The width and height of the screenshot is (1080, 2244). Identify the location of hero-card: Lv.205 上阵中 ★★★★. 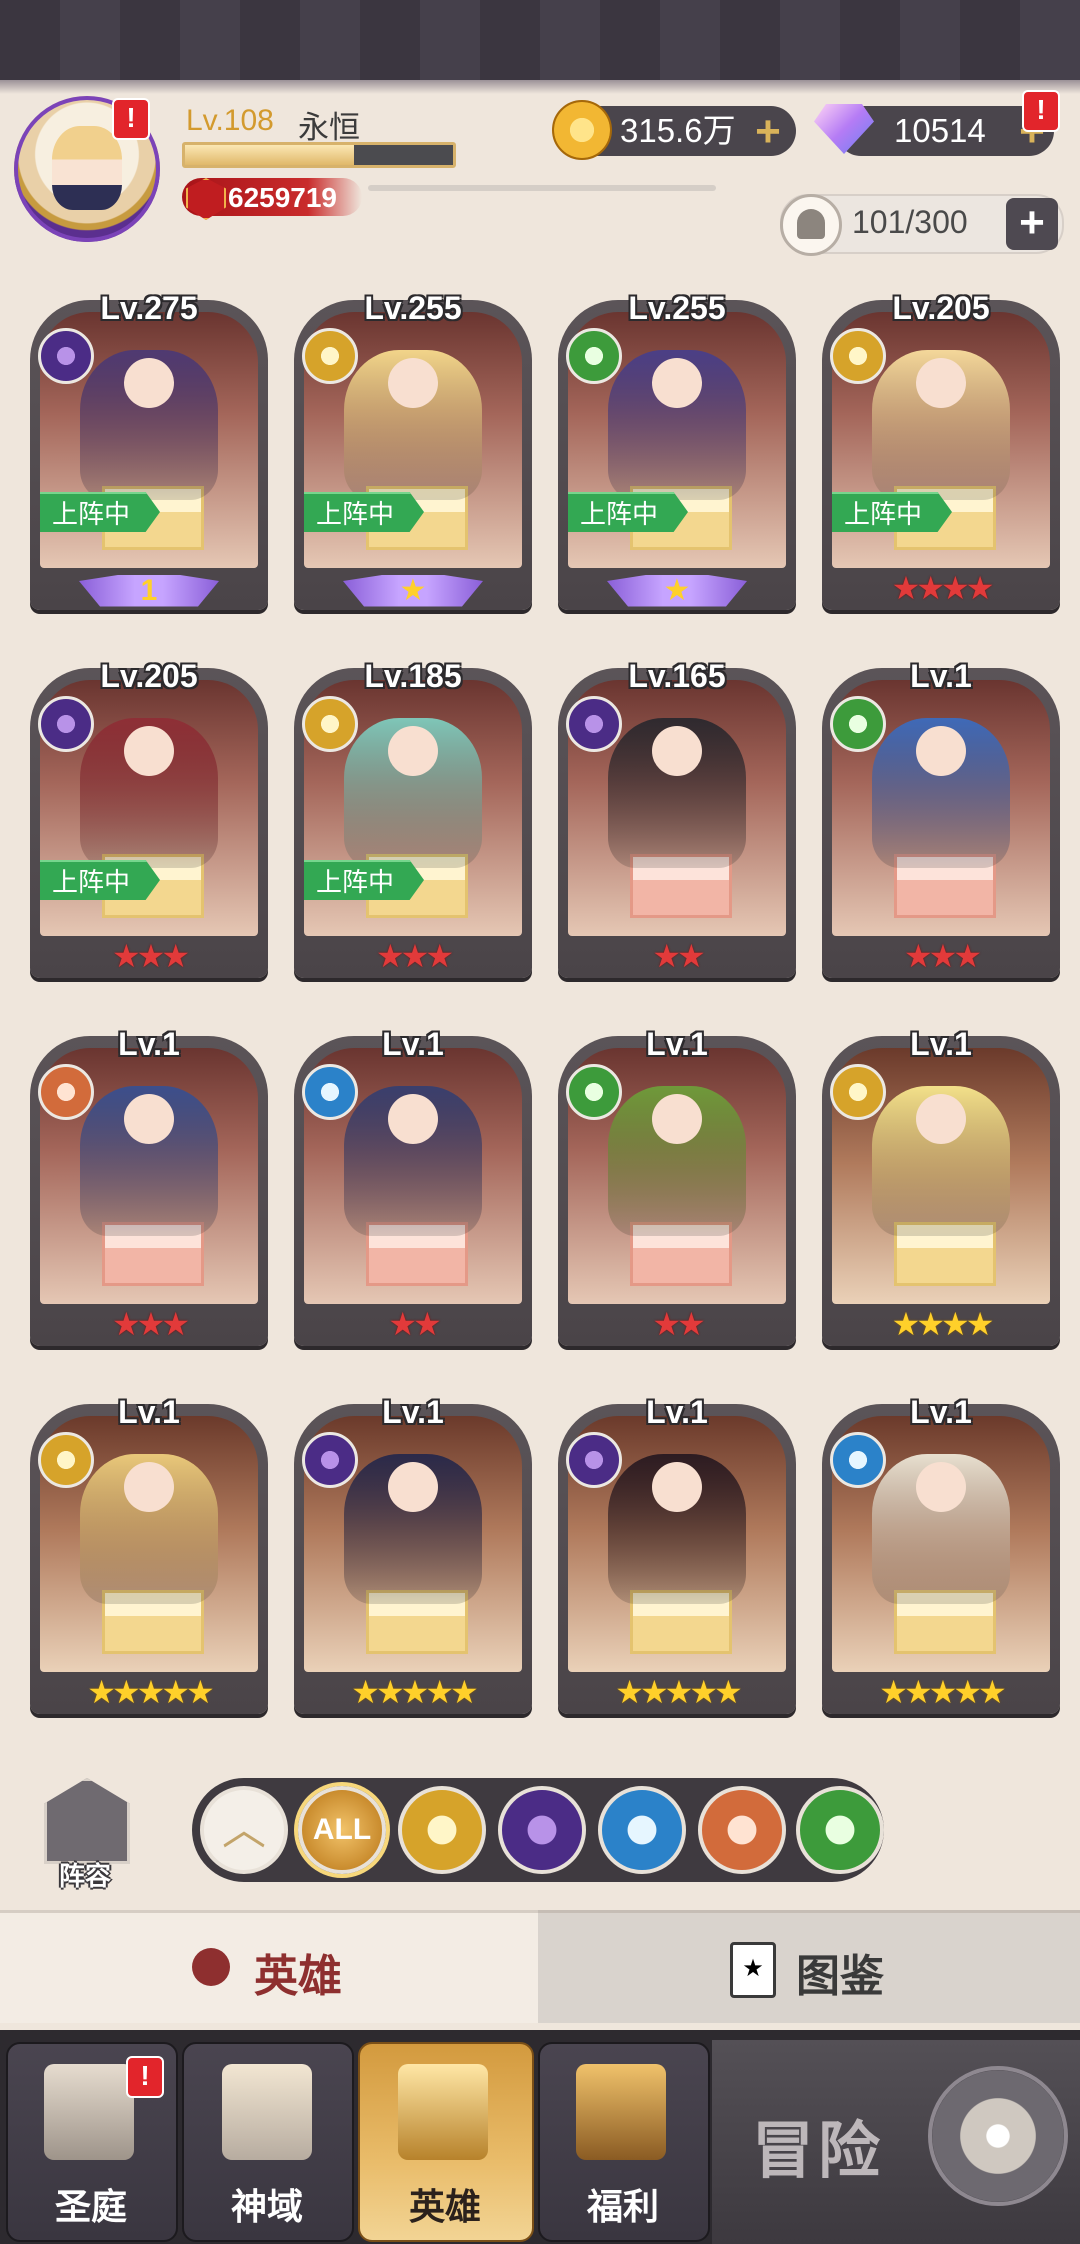
(941, 457).